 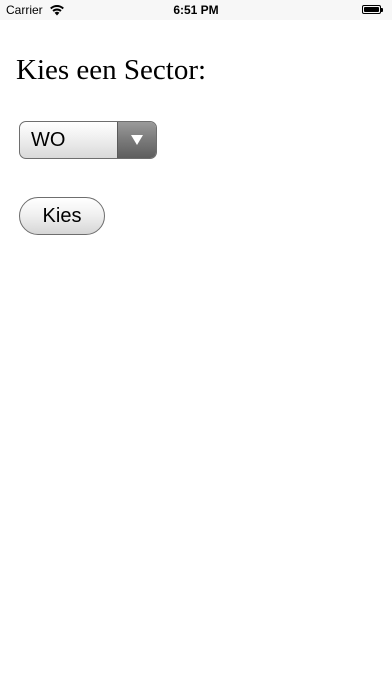 I want to click on battery-icon, so click(x=373, y=10).